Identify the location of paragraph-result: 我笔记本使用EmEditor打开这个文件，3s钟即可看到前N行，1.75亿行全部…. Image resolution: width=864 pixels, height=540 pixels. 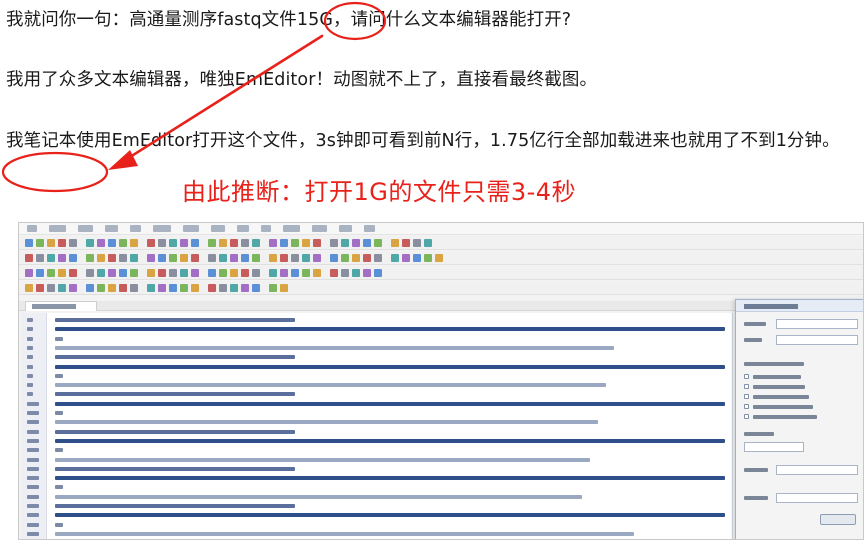
(423, 141).